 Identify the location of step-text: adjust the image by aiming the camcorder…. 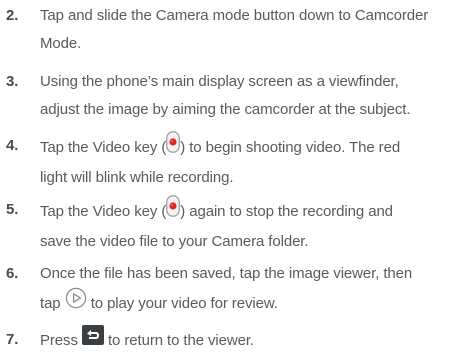
(225, 109).